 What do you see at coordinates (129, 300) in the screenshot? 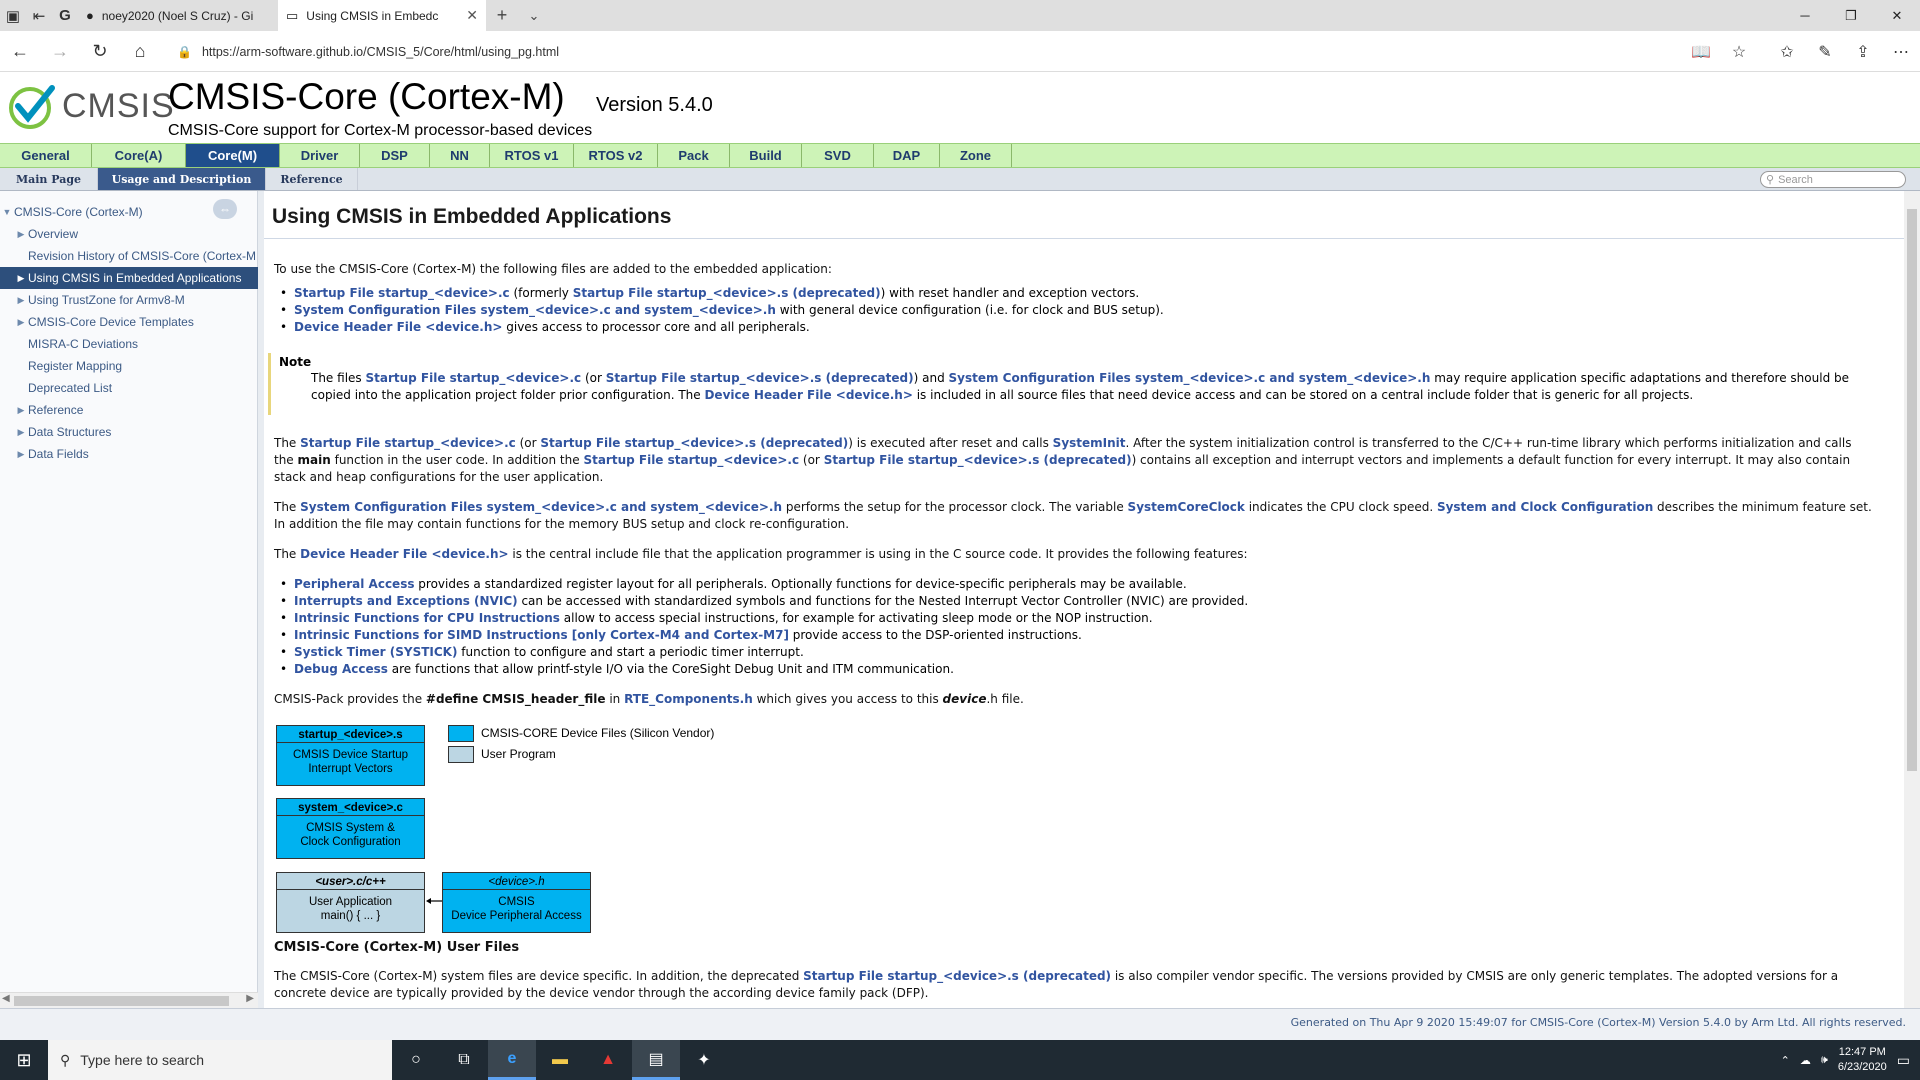
I see `sidebar-item-trustzone: ▶ Using TrustZone for Armv8-M` at bounding box center [129, 300].